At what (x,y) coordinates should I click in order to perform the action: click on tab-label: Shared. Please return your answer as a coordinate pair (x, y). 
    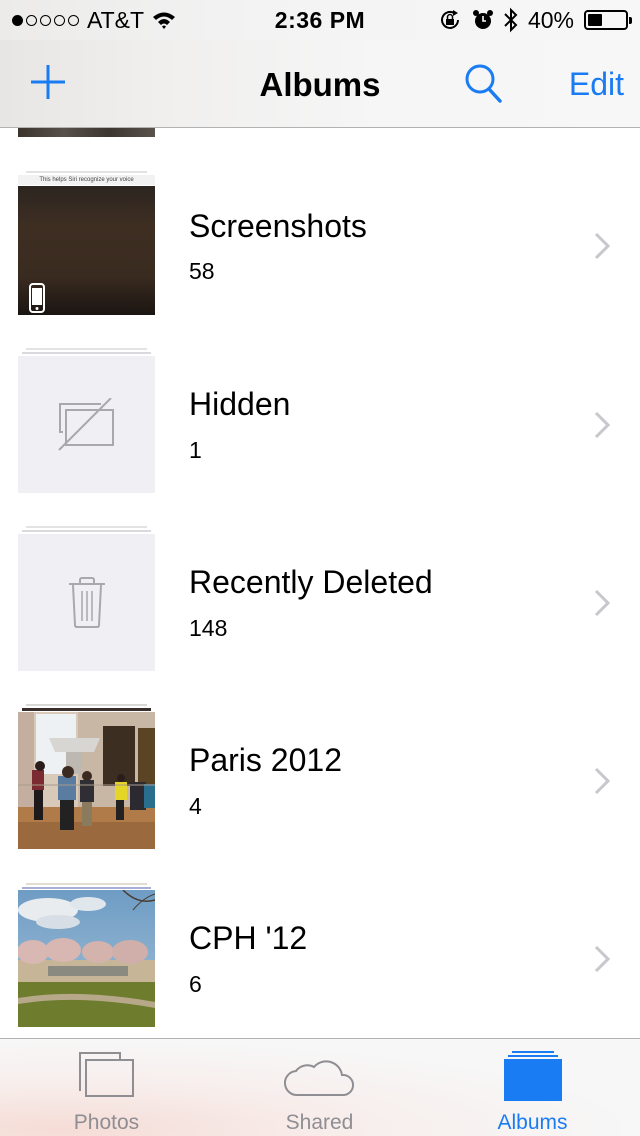
    Looking at the image, I should click on (319, 1122).